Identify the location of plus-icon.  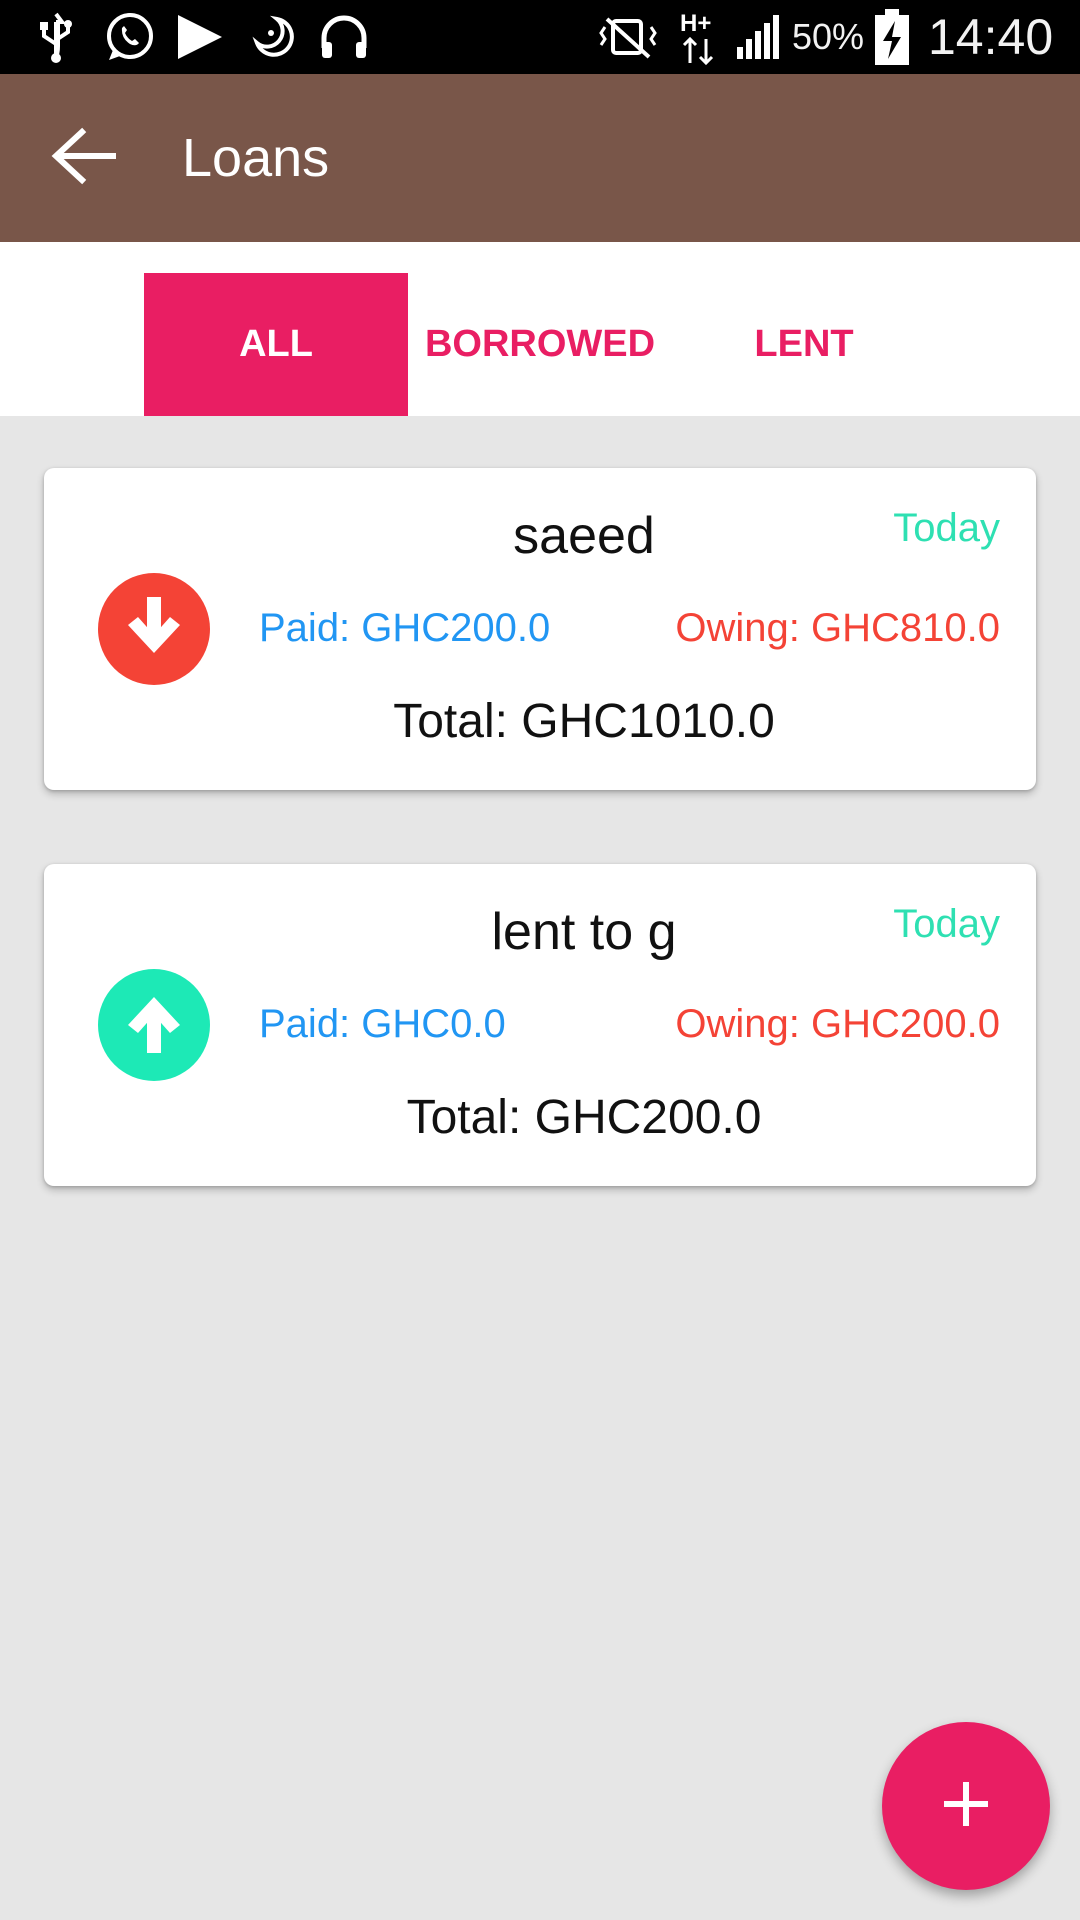
(966, 1806).